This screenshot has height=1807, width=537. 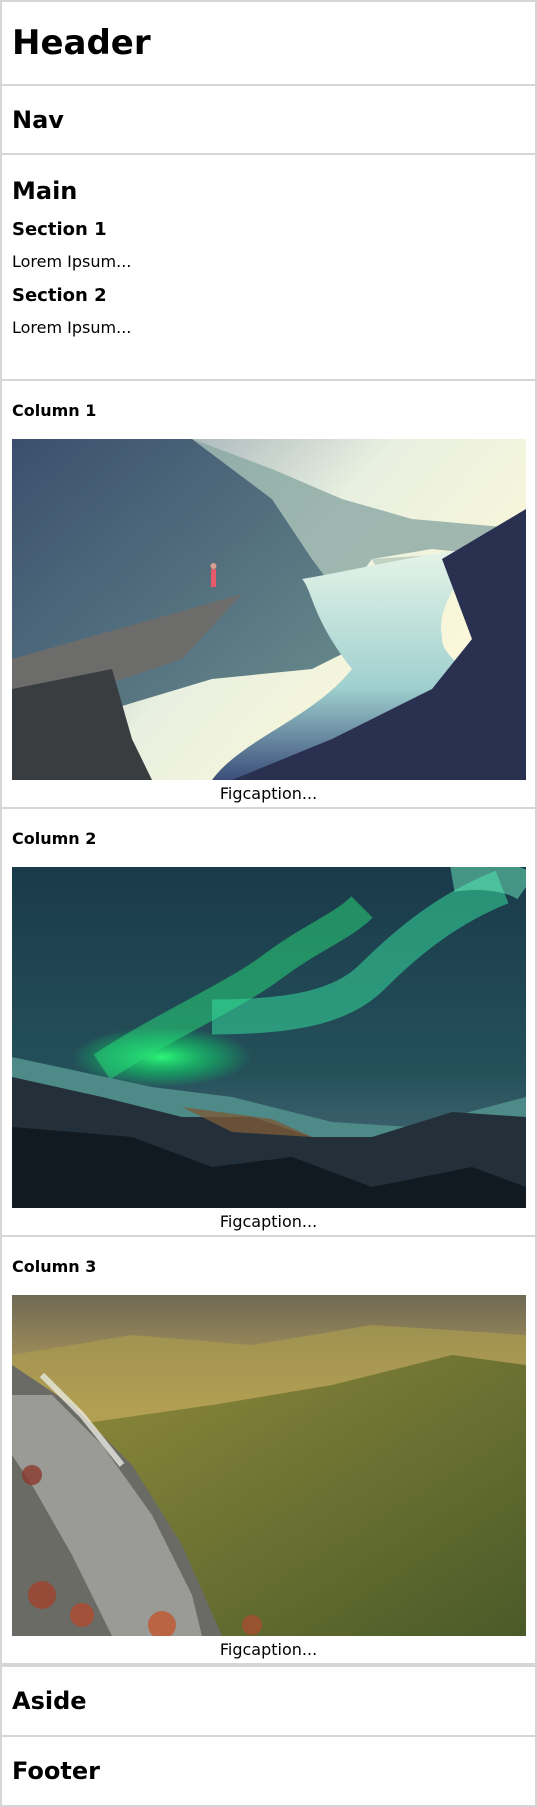 I want to click on footer-title: Footer, so click(x=56, y=1771).